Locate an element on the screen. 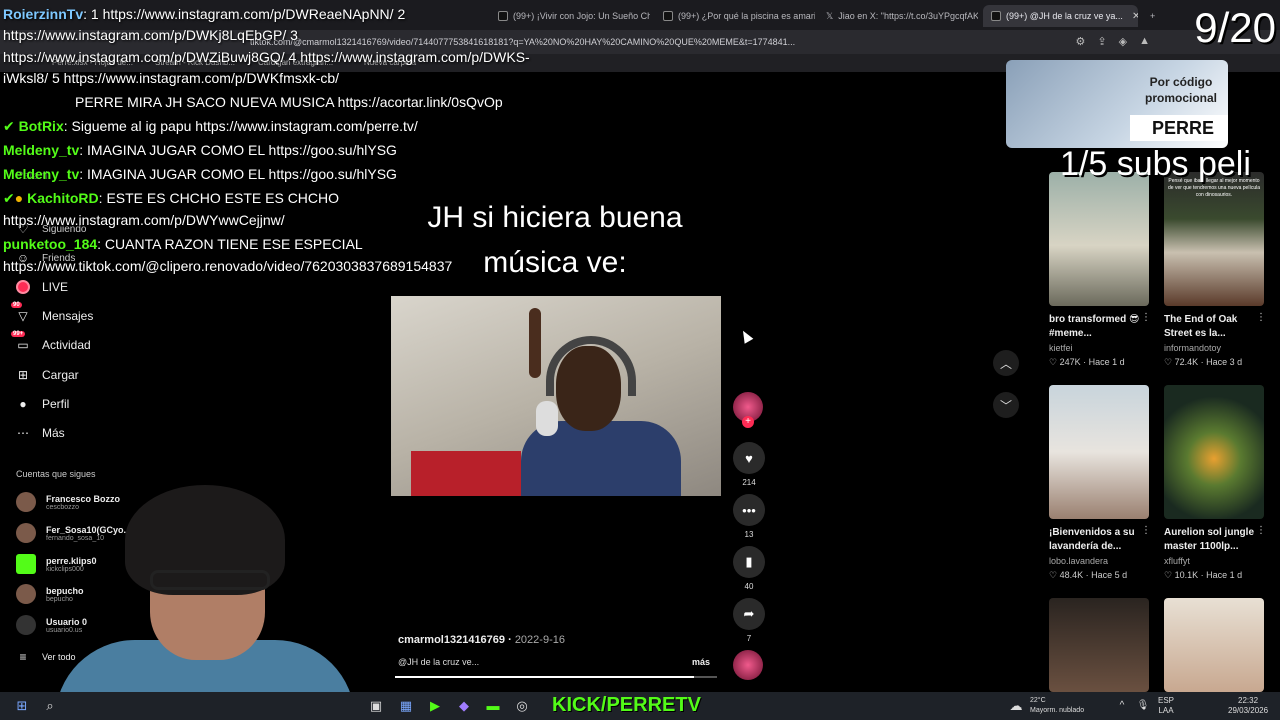  nav-mensajes: ▽ 90 Mensajes is located at coordinates (52, 312).